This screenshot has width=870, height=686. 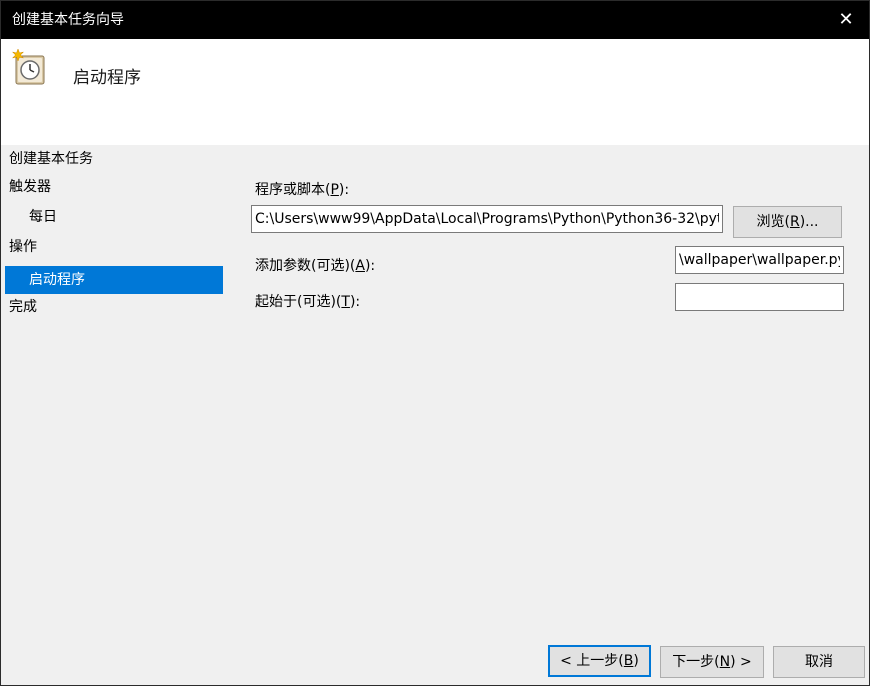 I want to click on sidebar-item-start-program: 启动程序, so click(x=114, y=280).